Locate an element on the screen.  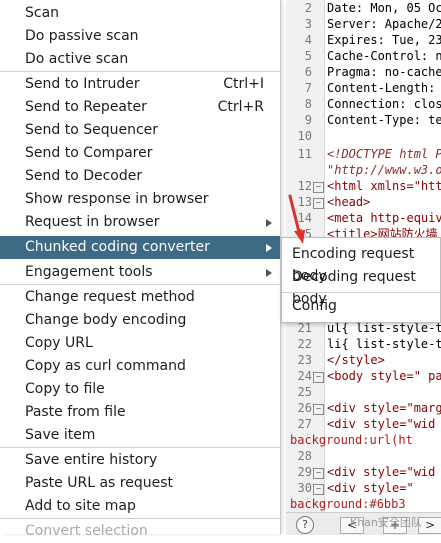
code-line: 25 is located at coordinates (304, 392).